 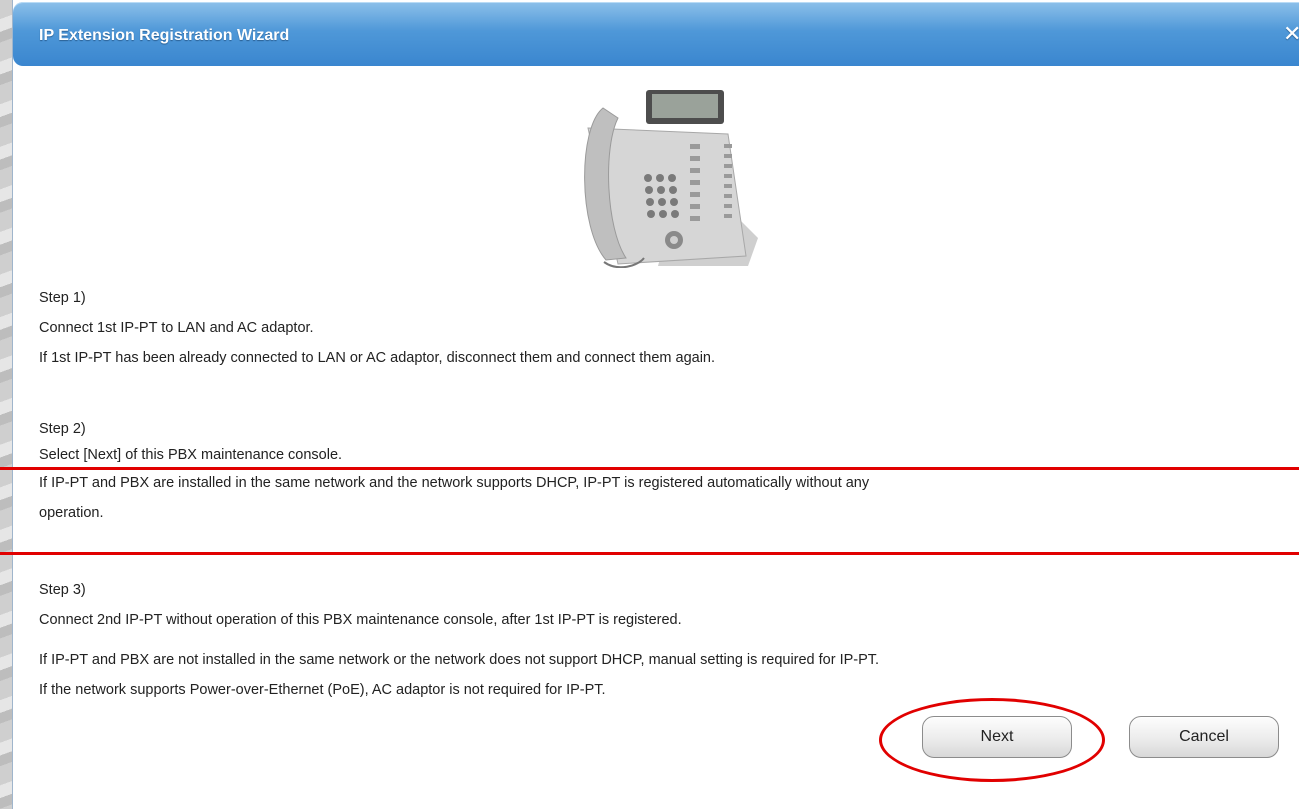 I want to click on dialog-titlebar: IP Extension Registration Wizard ✕, so click(x=656, y=34).